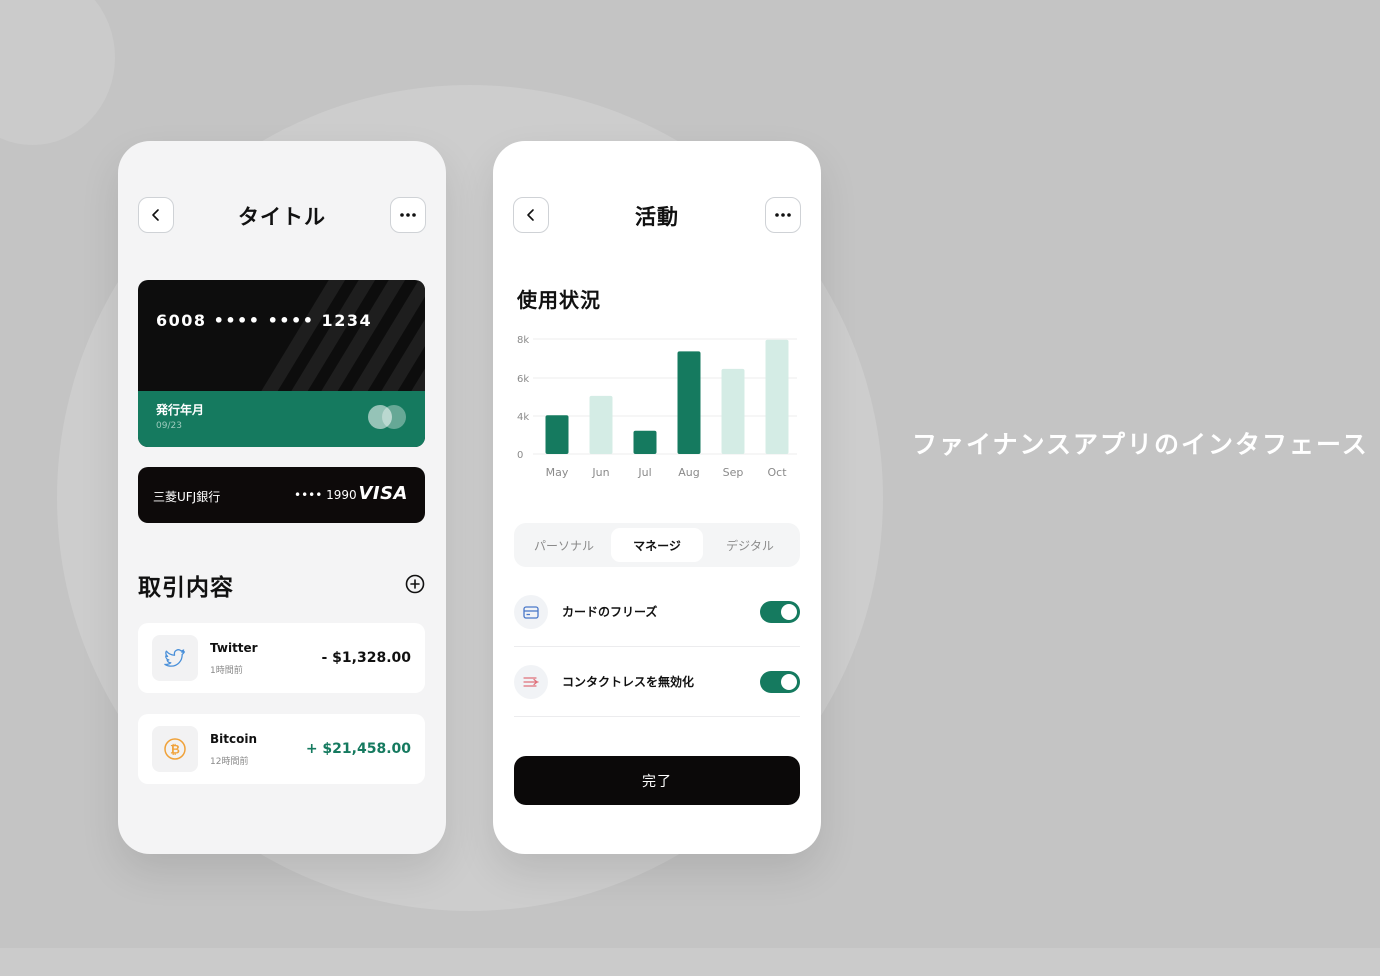 The height and width of the screenshot is (976, 1380). I want to click on bar-may, so click(557, 434).